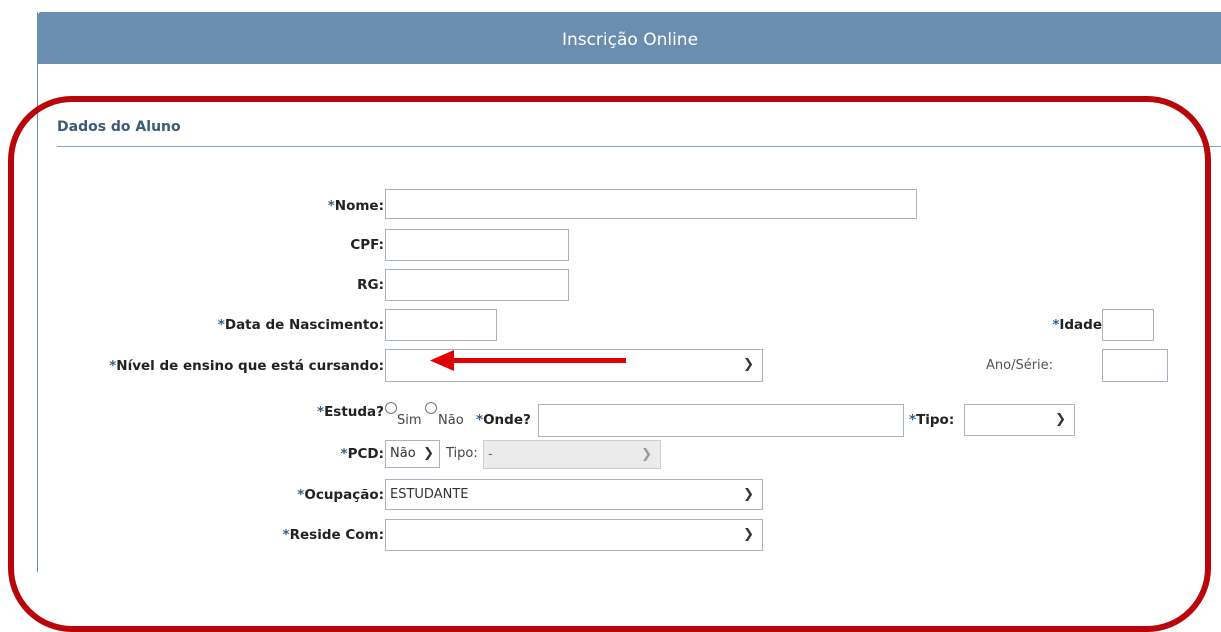 The height and width of the screenshot is (632, 1221). What do you see at coordinates (1019, 420) in the screenshot?
I see `tipo-select: ❯` at bounding box center [1019, 420].